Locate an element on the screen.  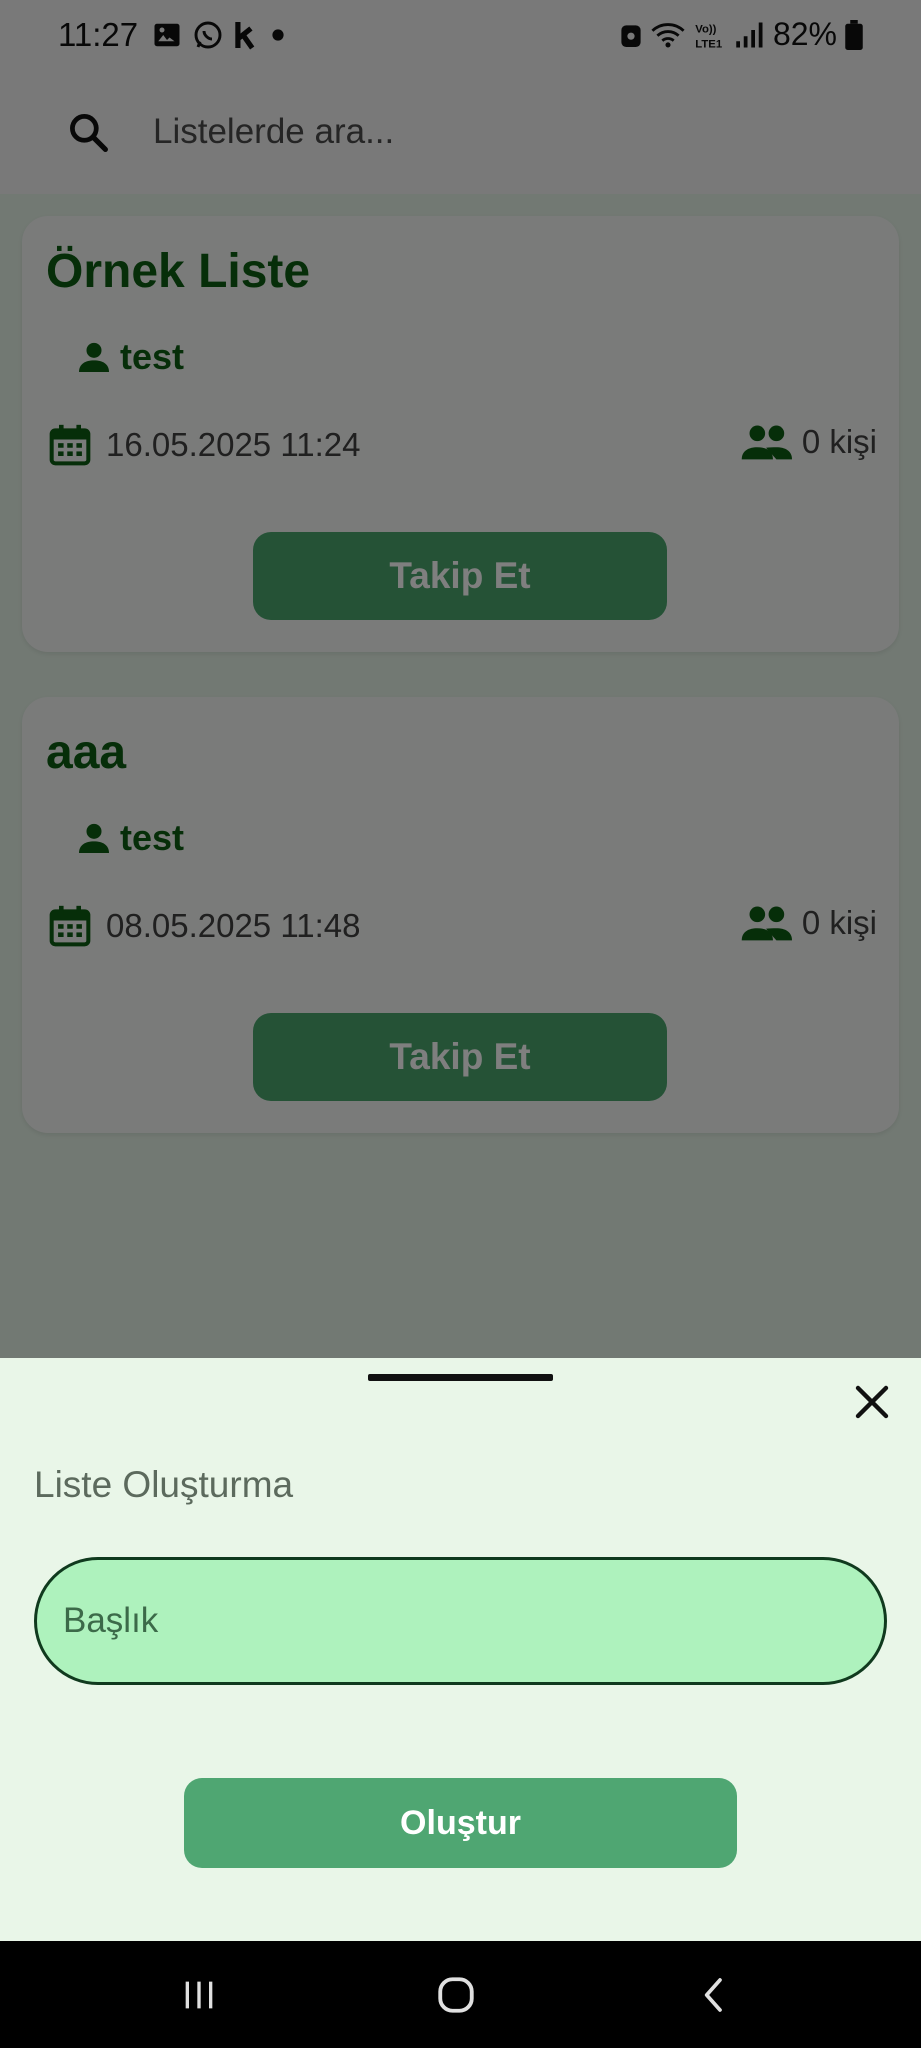
create-button: Oluştur is located at coordinates (460, 1823).